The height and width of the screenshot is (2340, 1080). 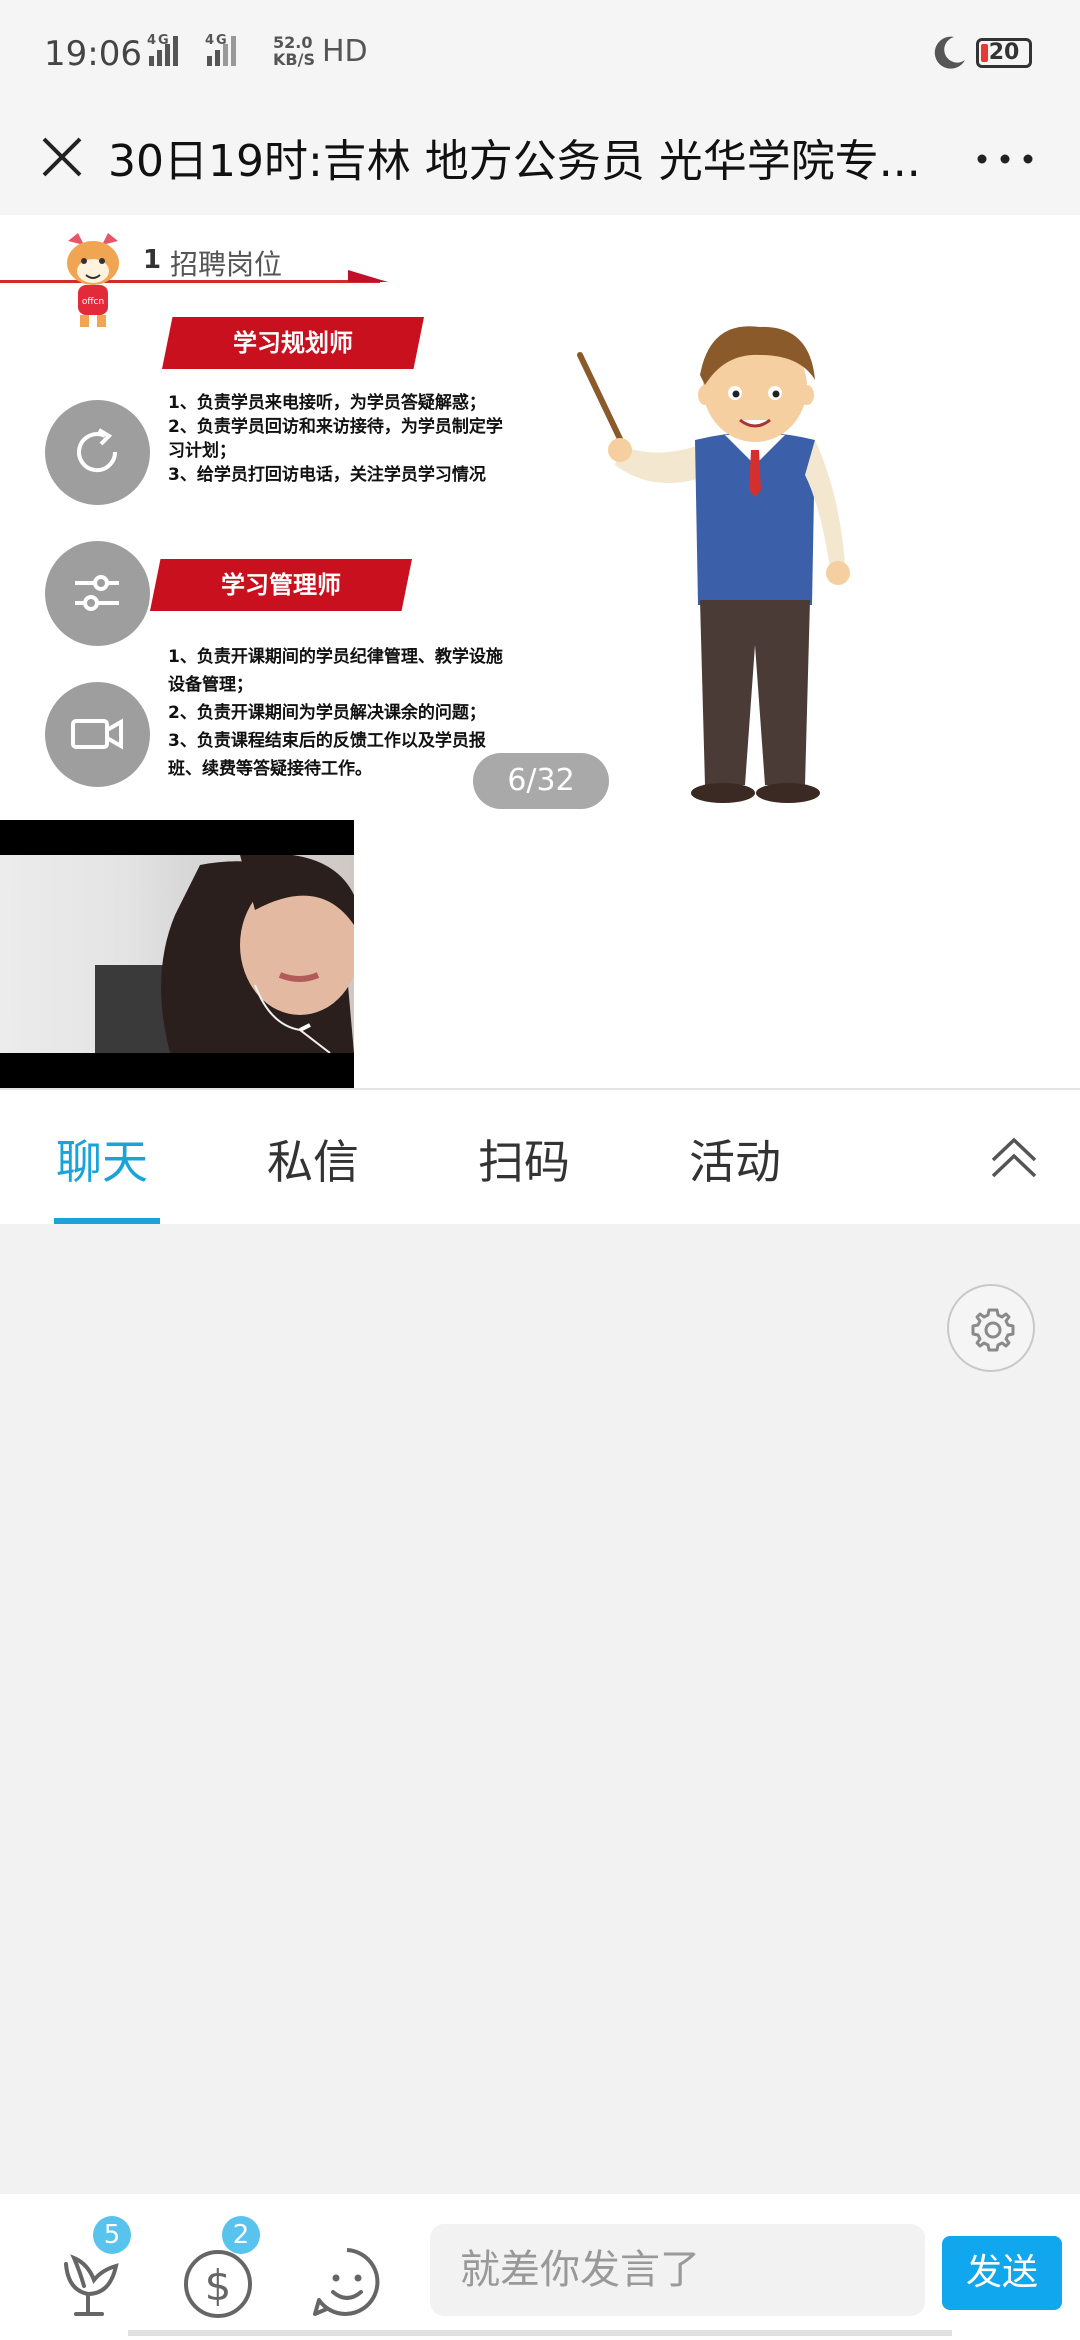 I want to click on hd-indicator: HD, so click(x=345, y=51).